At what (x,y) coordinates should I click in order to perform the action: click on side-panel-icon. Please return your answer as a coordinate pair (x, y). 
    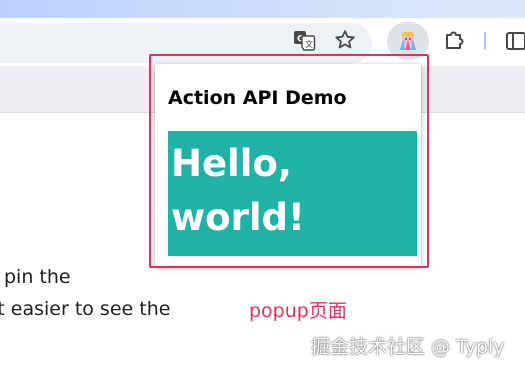
    Looking at the image, I should click on (515, 41).